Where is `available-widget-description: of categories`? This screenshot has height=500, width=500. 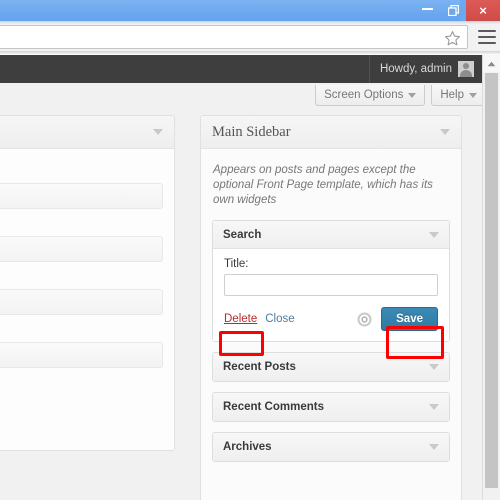
available-widget-description: of categories is located at coordinates (81, 218).